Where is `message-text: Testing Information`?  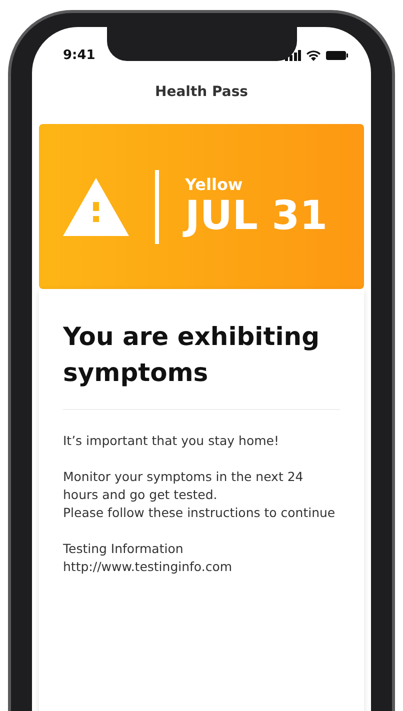
message-text: Testing Information is located at coordinates (123, 549).